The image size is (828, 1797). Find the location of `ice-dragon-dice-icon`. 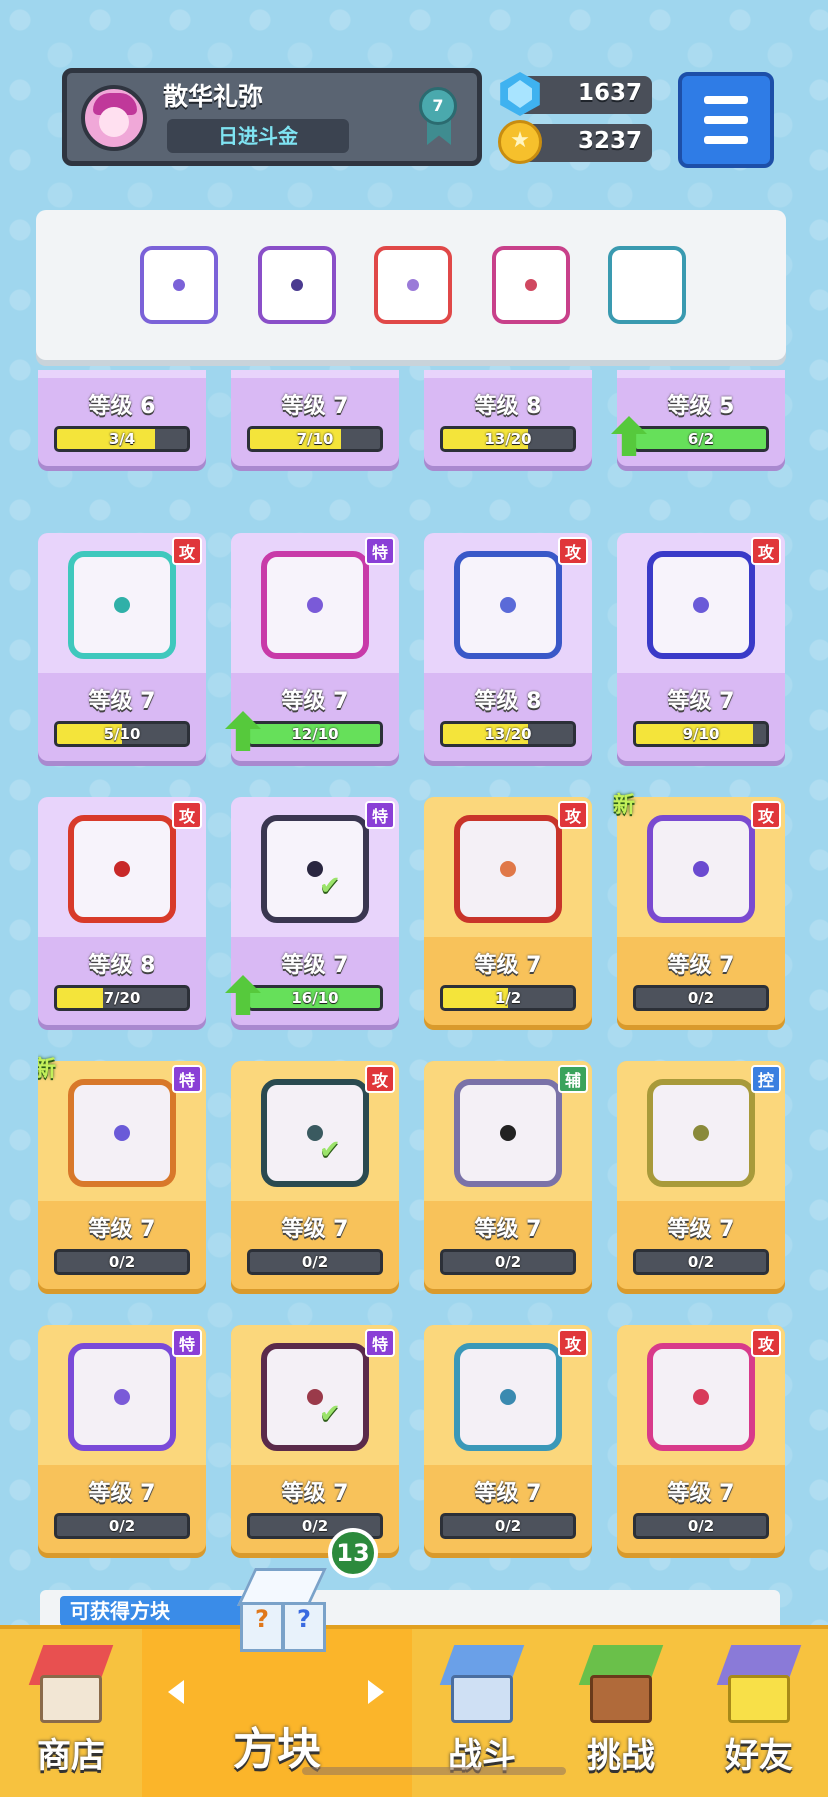

ice-dragon-dice-icon is located at coordinates (647, 285).